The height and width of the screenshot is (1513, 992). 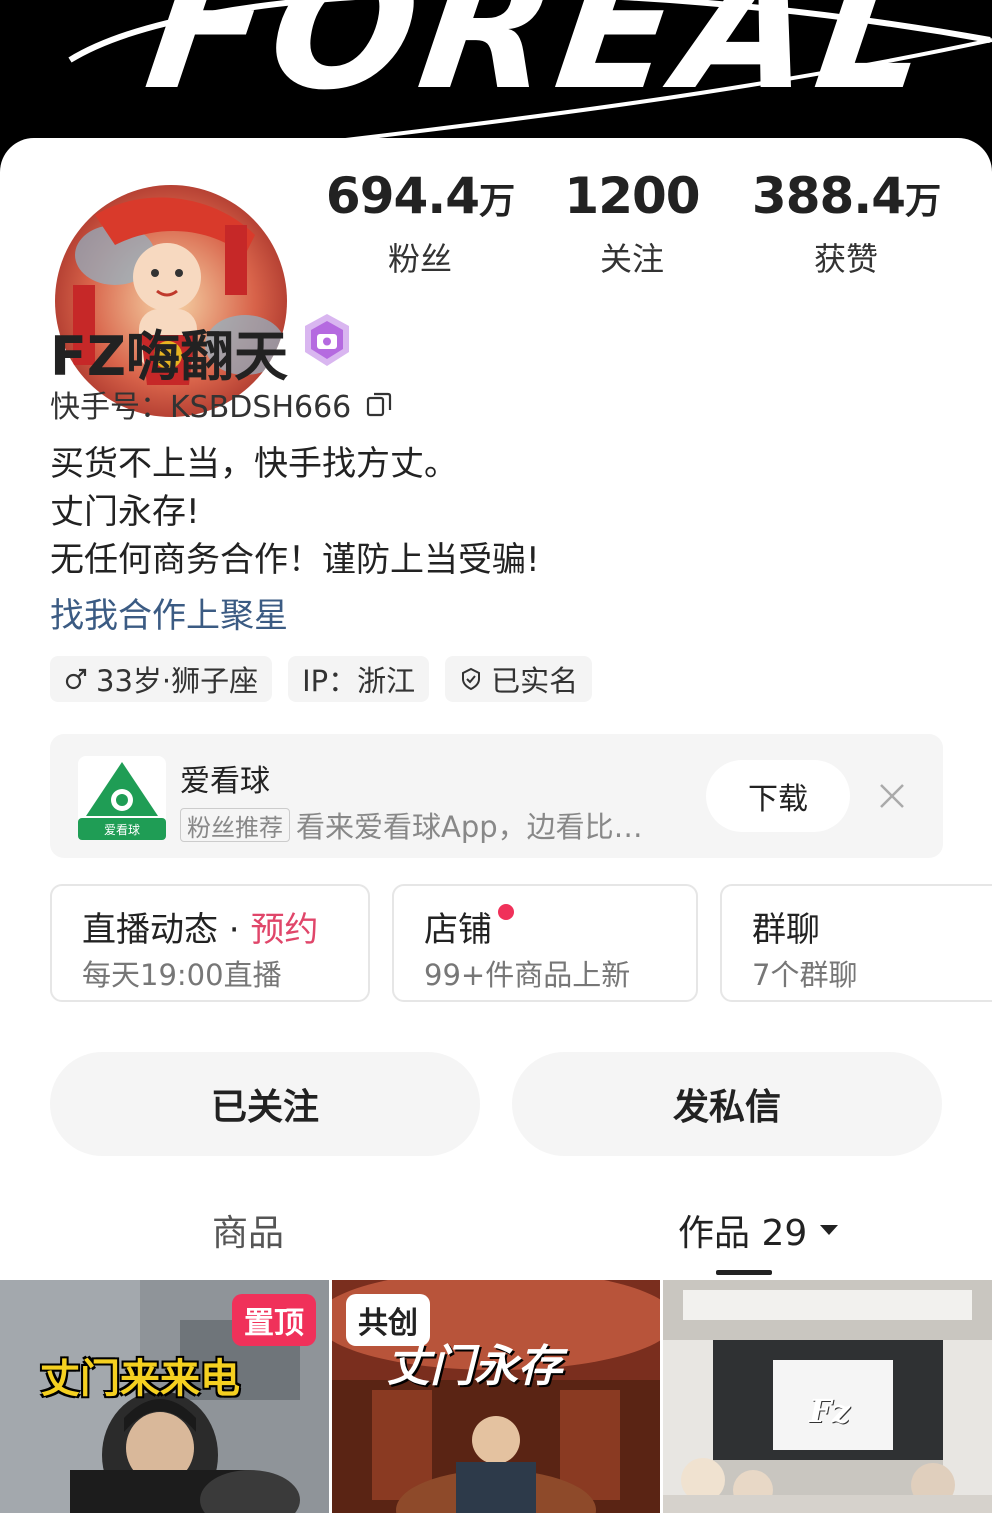 I want to click on stat-likes-value: 388.4万, so click(x=846, y=196).